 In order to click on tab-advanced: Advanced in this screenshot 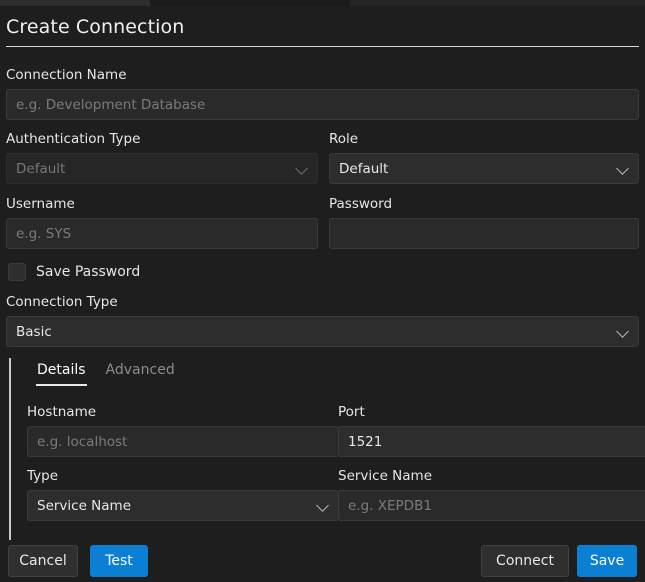, I will do `click(140, 374)`.